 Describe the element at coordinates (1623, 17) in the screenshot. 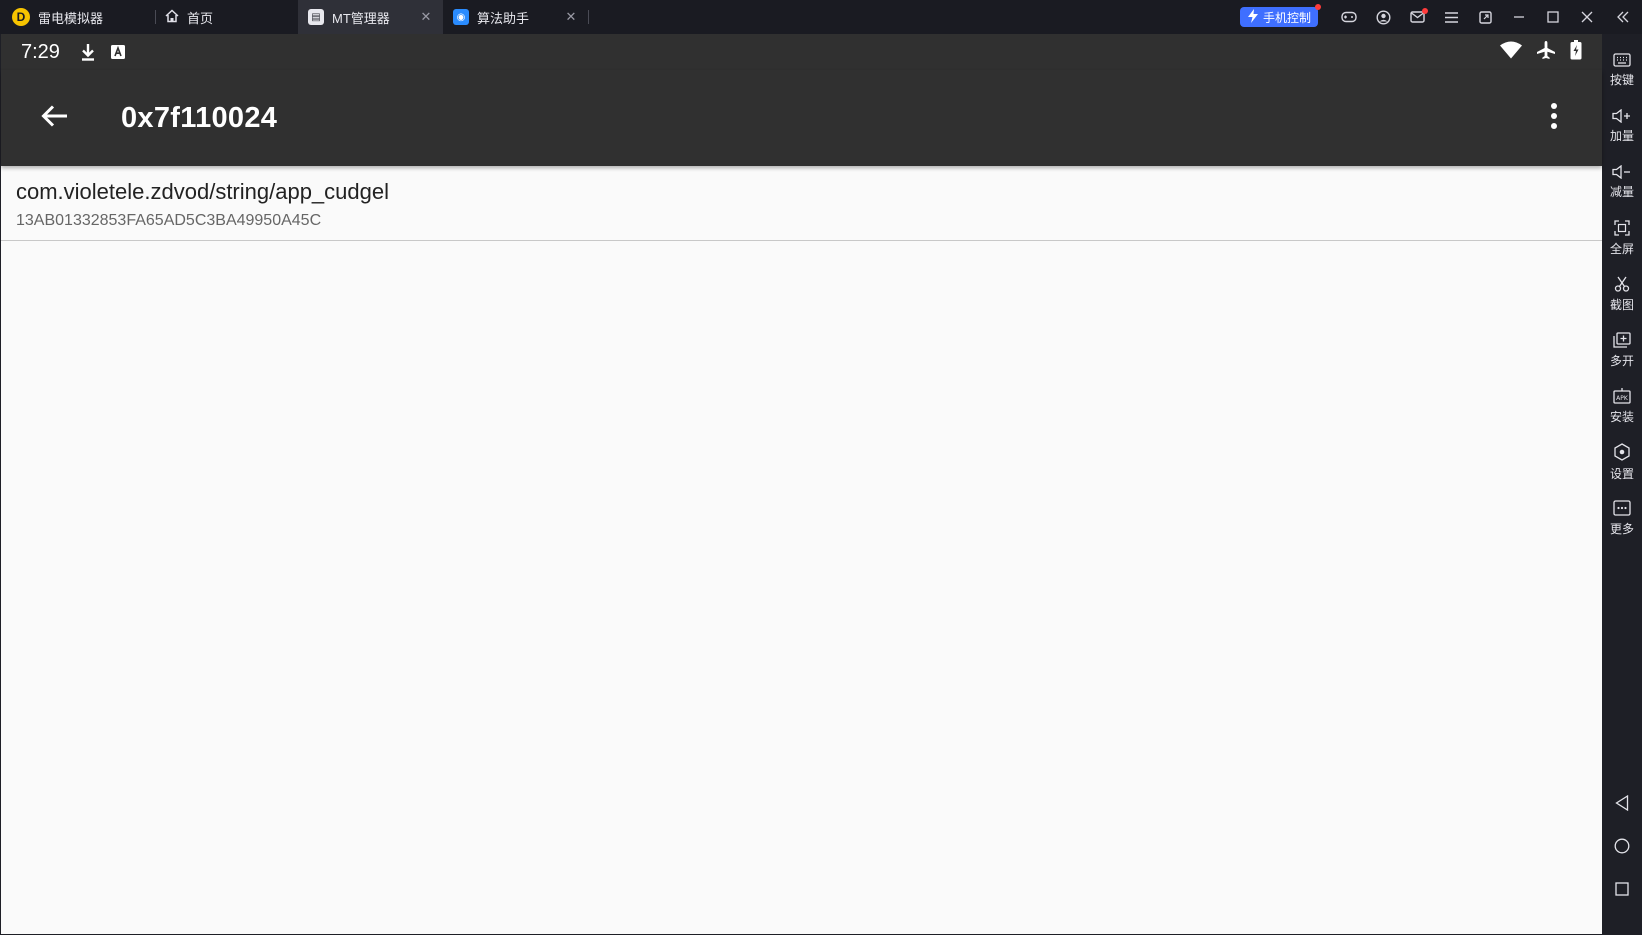

I see `collapse-sidebar-icon` at that location.